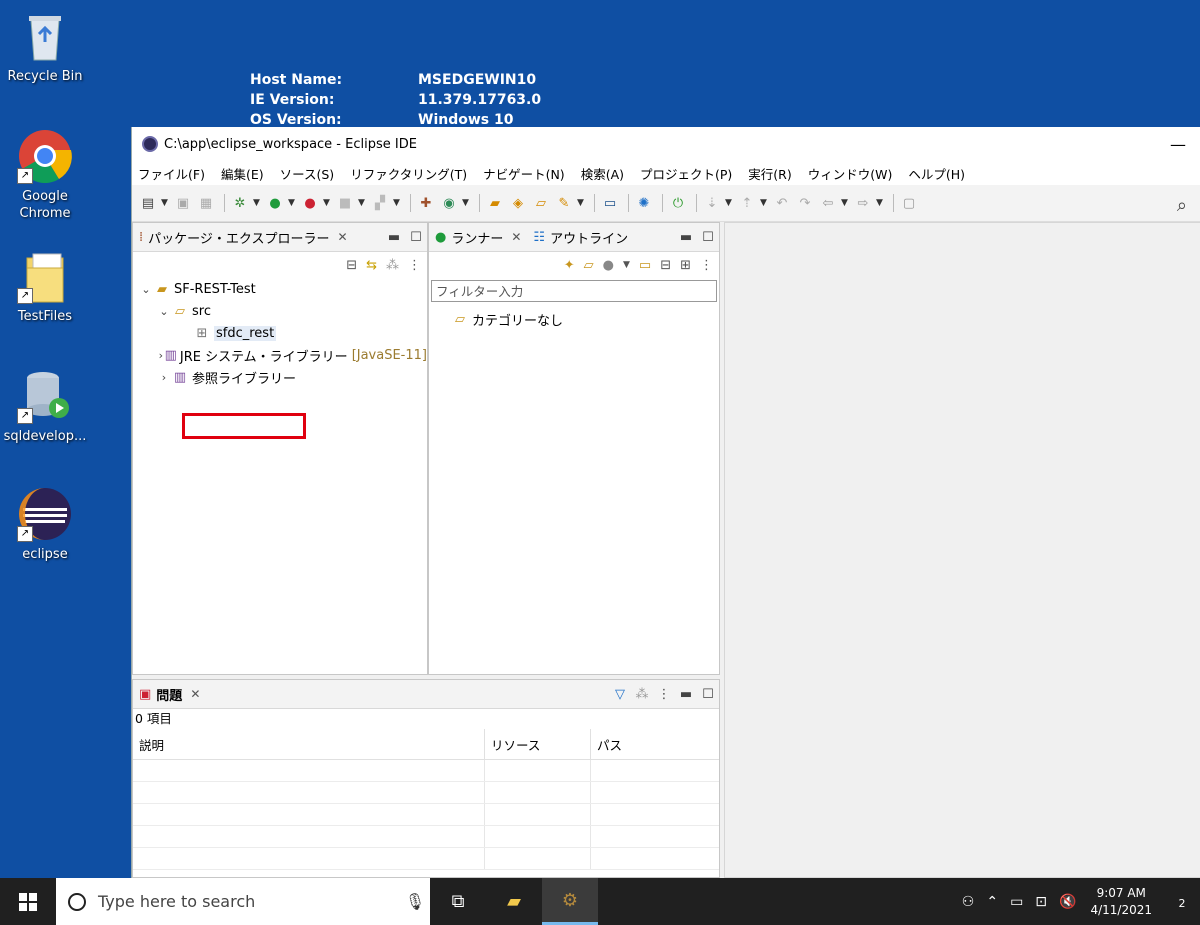 This screenshot has width=1200, height=925. I want to click on clock: 9:07 AM 4/11/2021, so click(1121, 902).